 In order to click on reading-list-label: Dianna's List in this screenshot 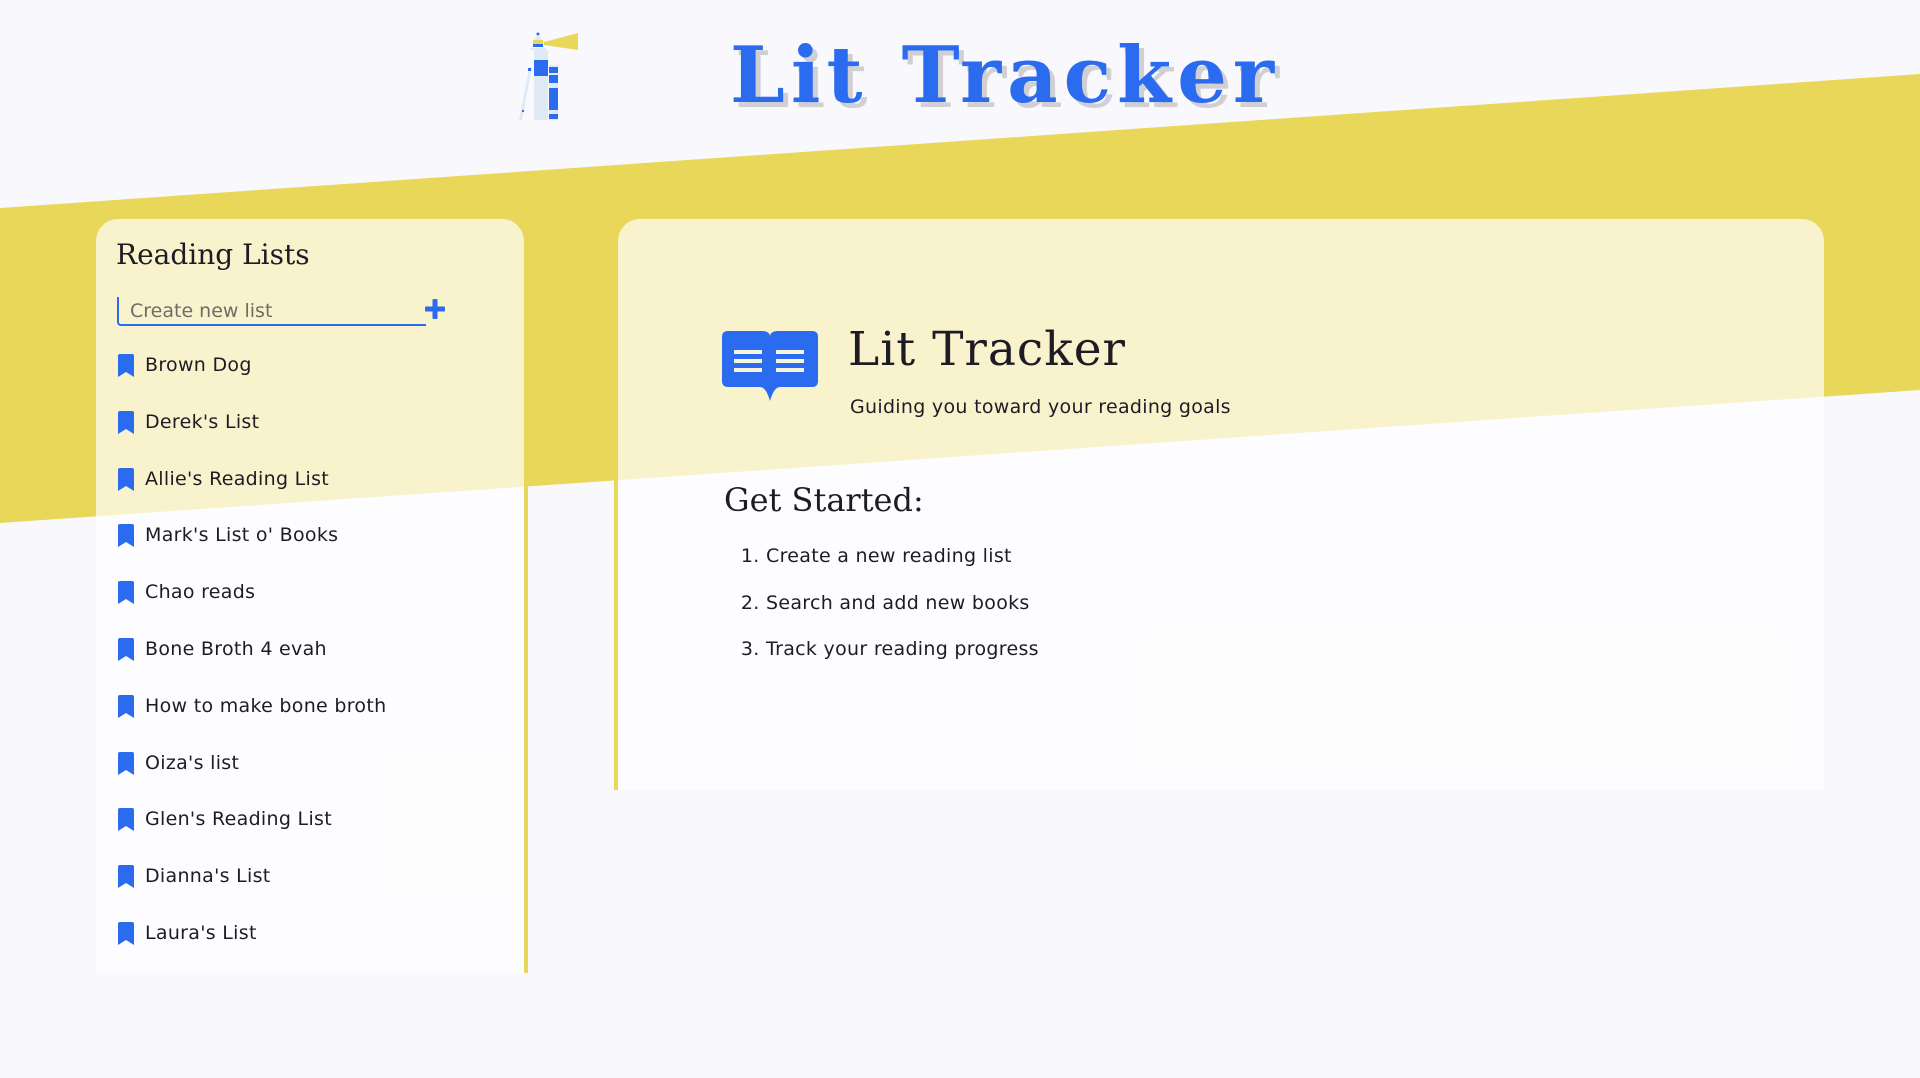, I will do `click(208, 876)`.